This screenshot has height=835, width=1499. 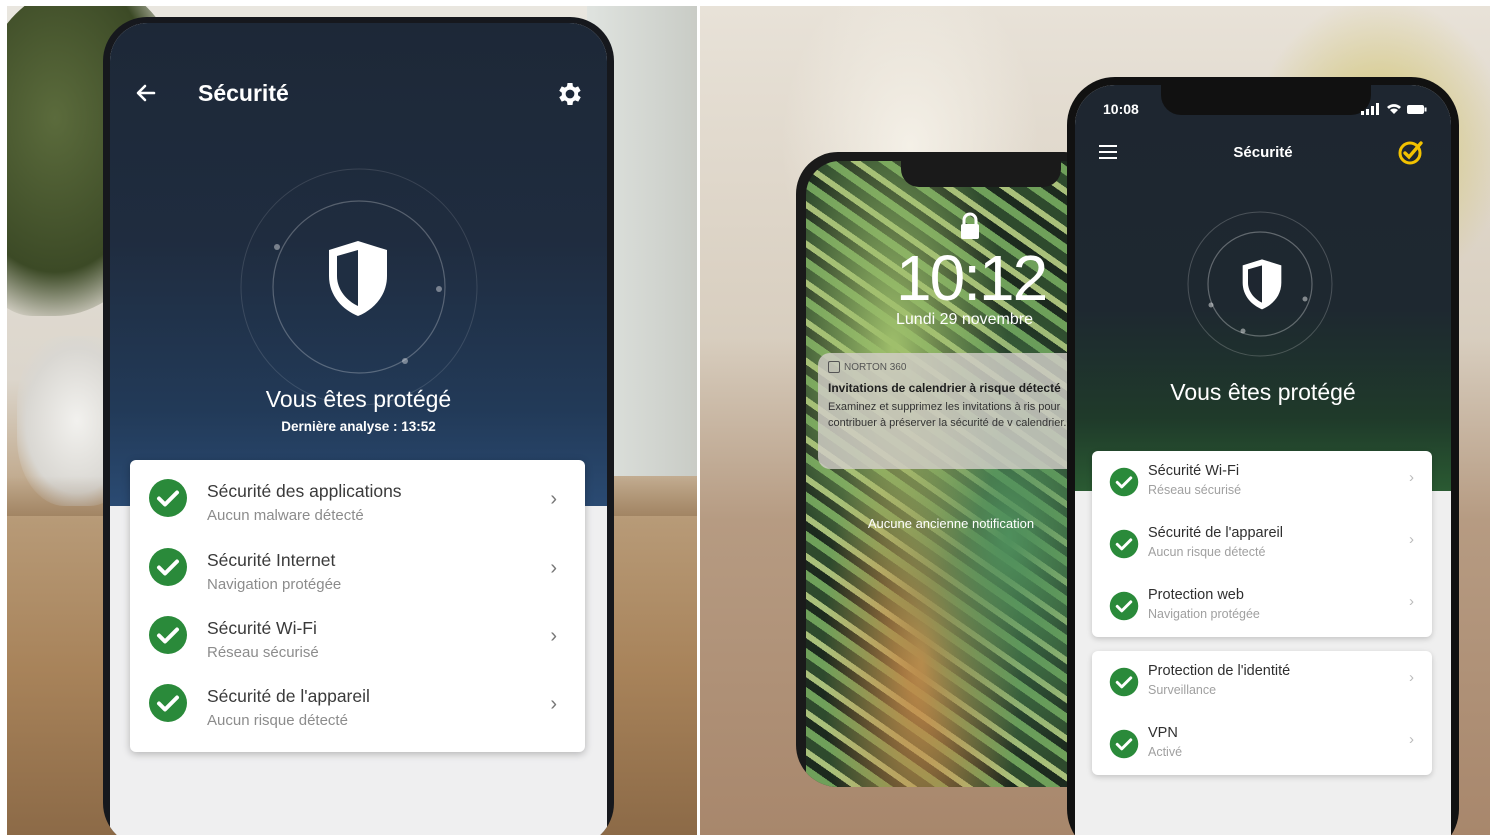 I want to click on norton-app-icon, so click(x=834, y=367).